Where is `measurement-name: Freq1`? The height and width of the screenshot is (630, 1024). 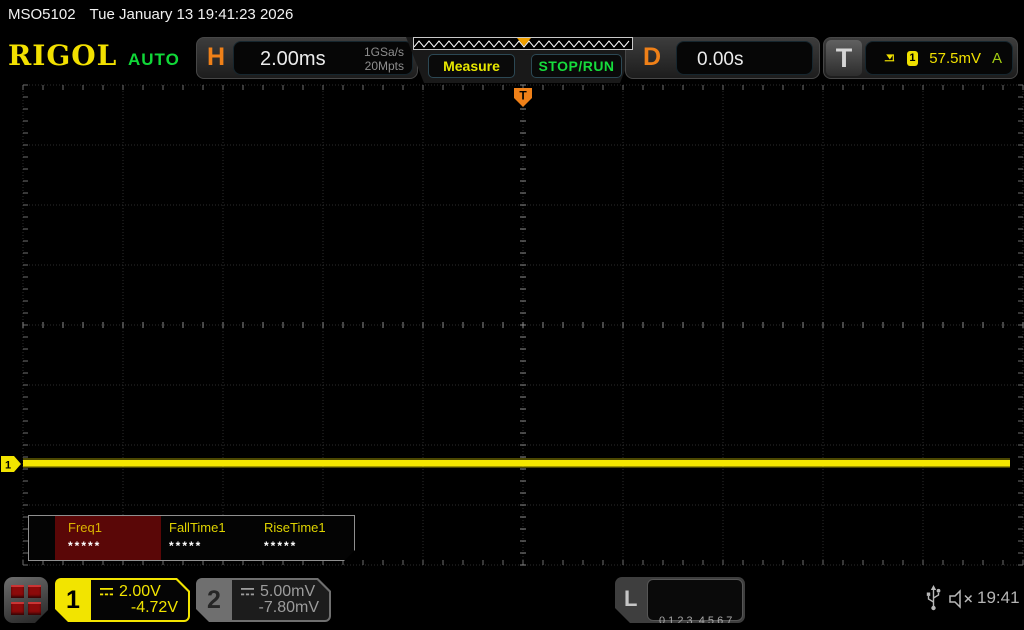
measurement-name: Freq1 is located at coordinates (85, 527).